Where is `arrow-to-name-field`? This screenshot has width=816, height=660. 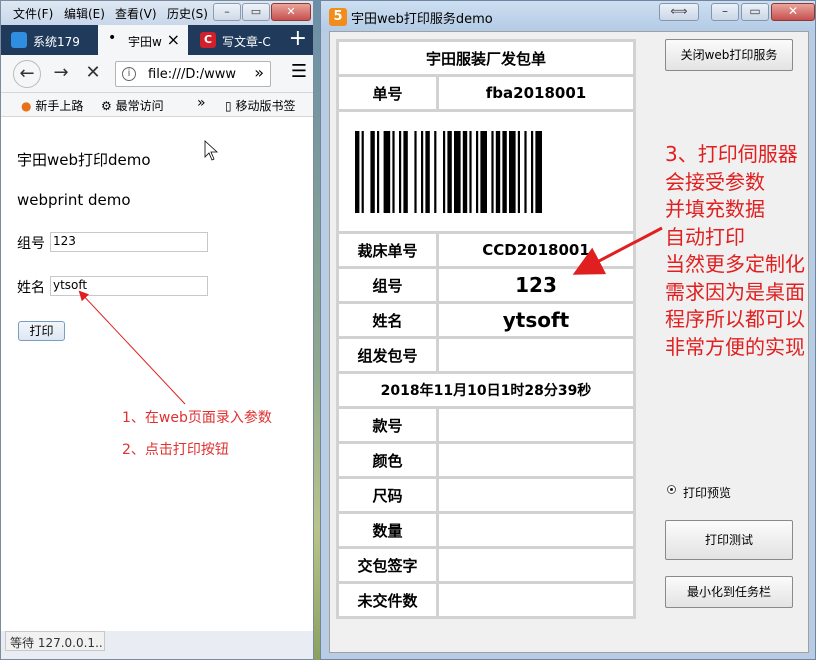 arrow-to-name-field is located at coordinates (132, 347).